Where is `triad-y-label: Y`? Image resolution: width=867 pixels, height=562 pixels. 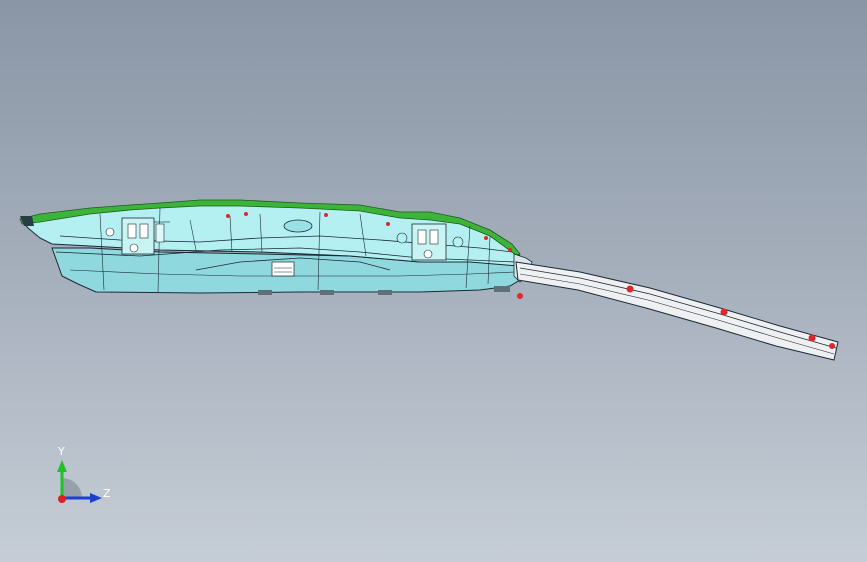
triad-y-label: Y is located at coordinates (61, 451).